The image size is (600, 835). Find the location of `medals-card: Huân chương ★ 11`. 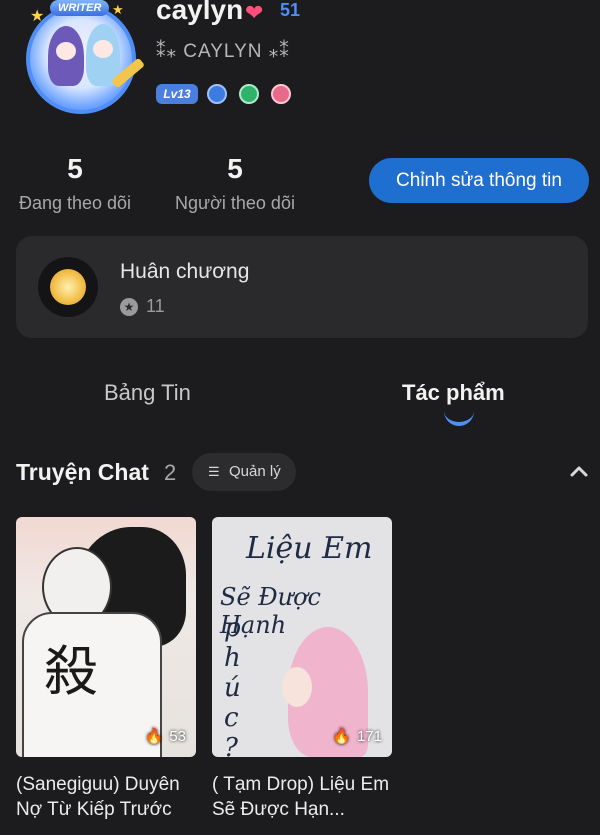

medals-card: Huân chương ★ 11 is located at coordinates (302, 287).